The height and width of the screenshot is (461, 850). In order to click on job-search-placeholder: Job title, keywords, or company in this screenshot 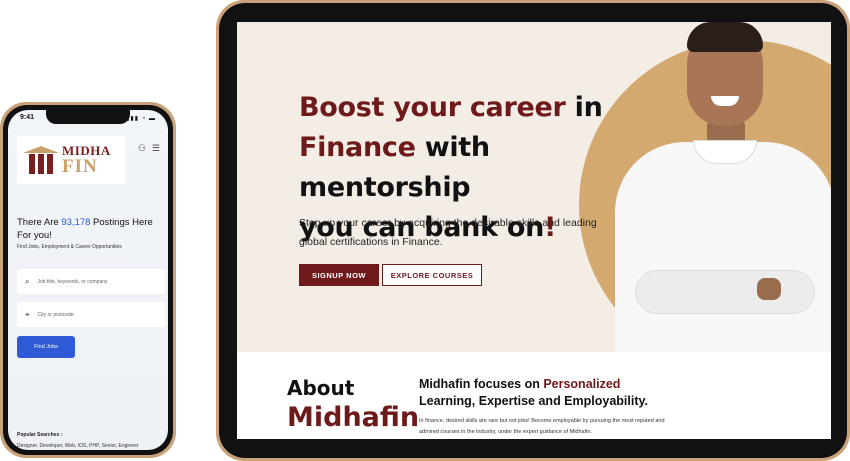, I will do `click(72, 281)`.